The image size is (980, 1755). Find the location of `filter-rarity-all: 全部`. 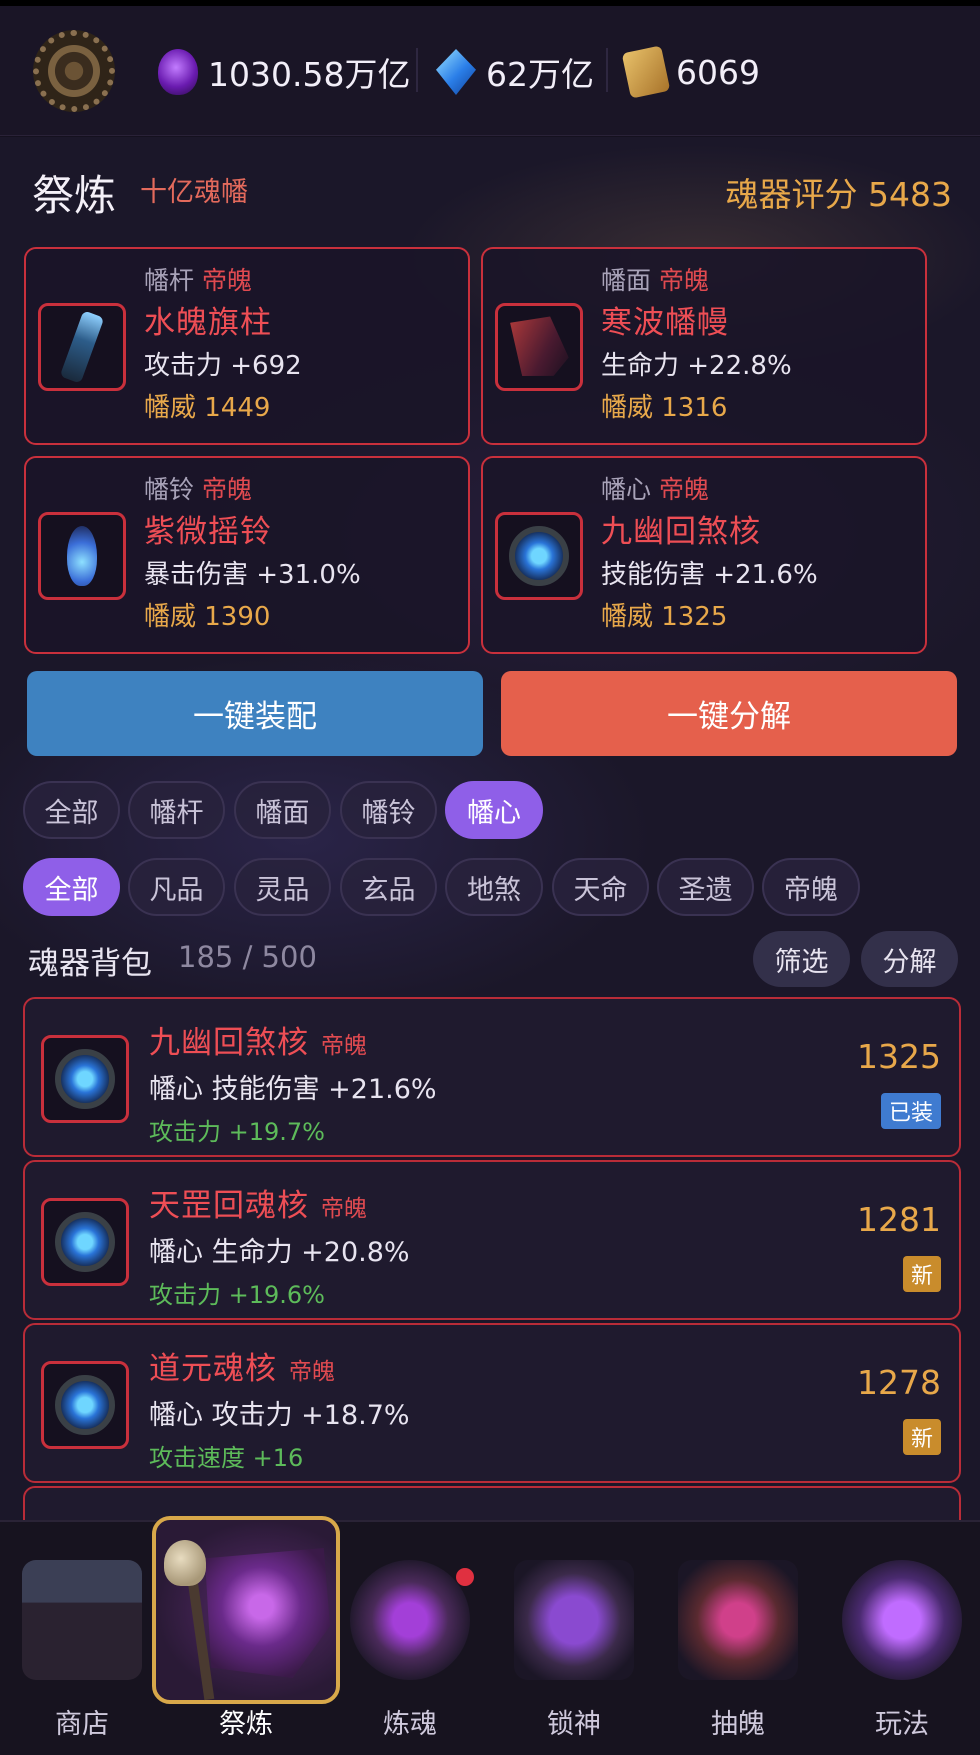

filter-rarity-all: 全部 is located at coordinates (71, 887).